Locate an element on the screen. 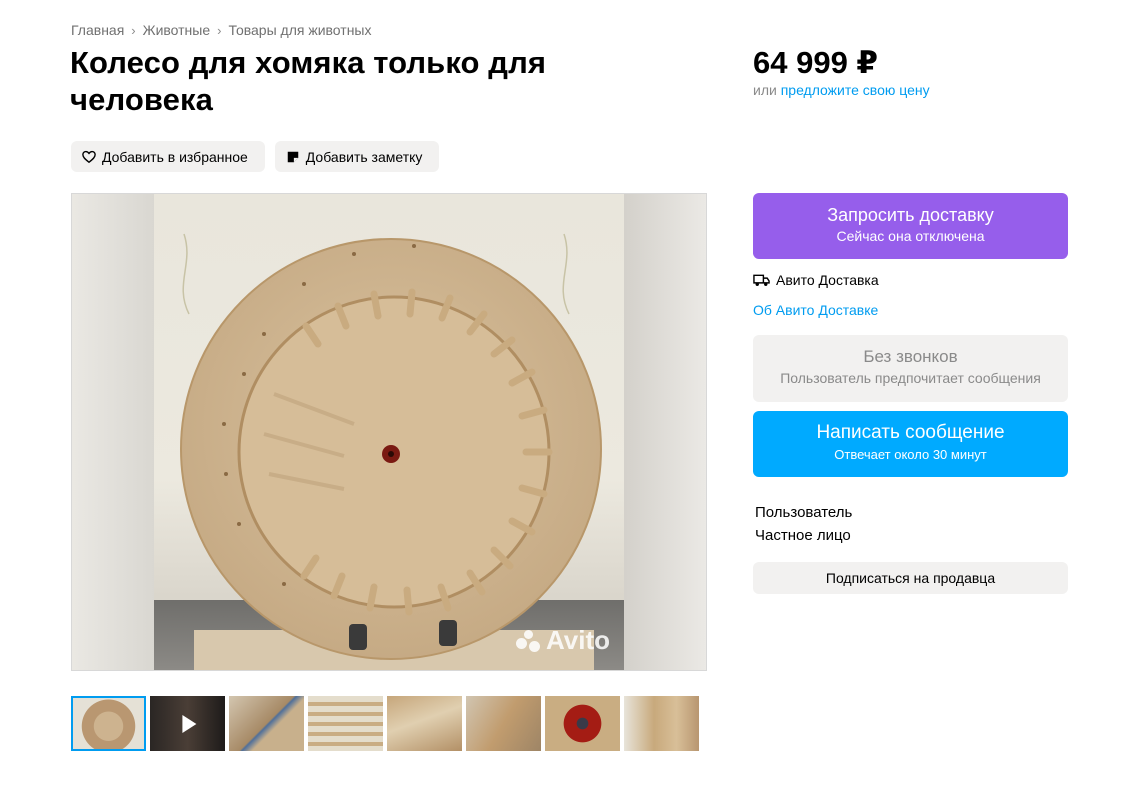 Image resolution: width=1126 pixels, height=789 pixels. no-calls-sub: Пользователь предпочитает сообщения is located at coordinates (910, 378).